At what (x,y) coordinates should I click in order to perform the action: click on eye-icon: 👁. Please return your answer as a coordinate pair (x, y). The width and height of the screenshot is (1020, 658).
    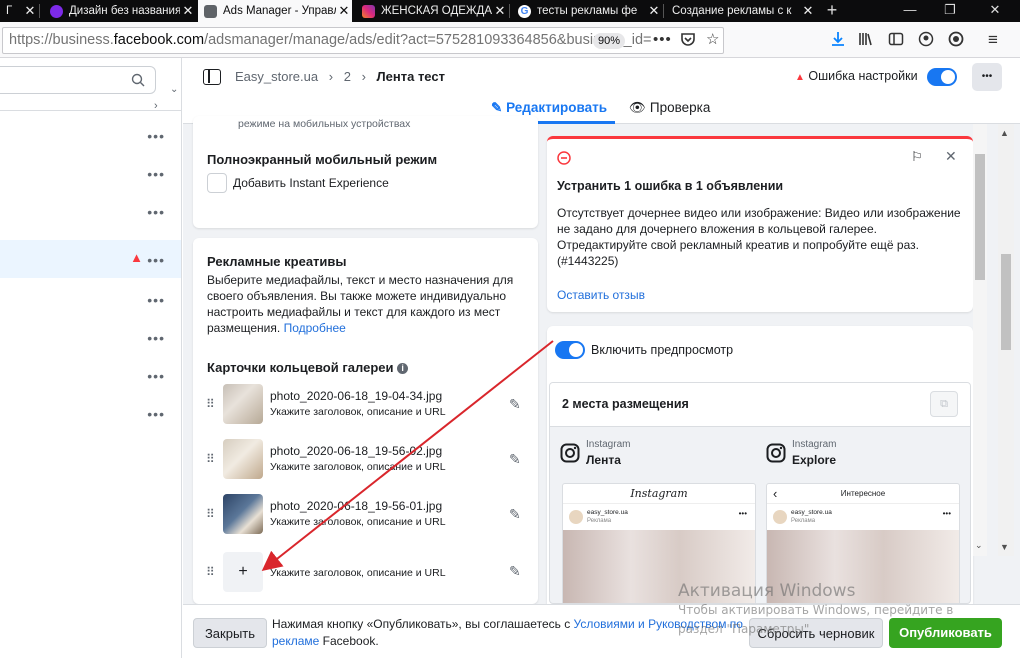
    Looking at the image, I should click on (638, 107).